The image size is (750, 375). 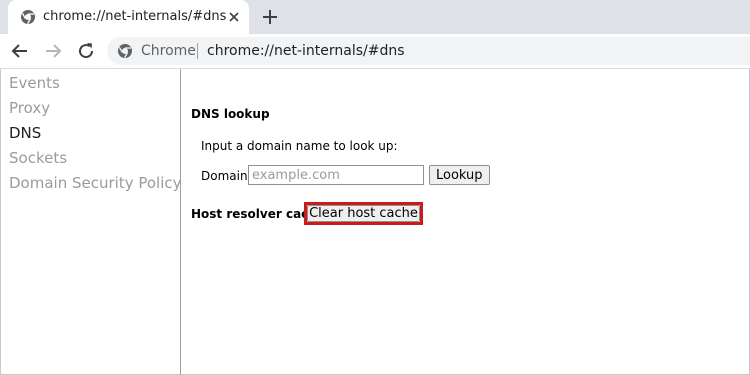 I want to click on address-bar: Chrome chrome://net-internals/#dns, so click(x=428, y=51).